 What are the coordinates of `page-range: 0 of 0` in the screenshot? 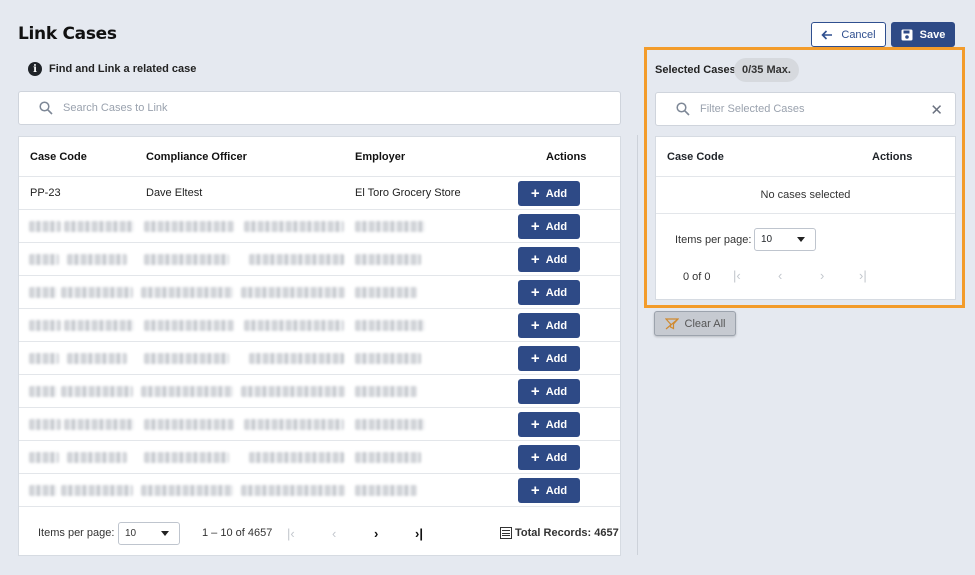 It's located at (697, 277).